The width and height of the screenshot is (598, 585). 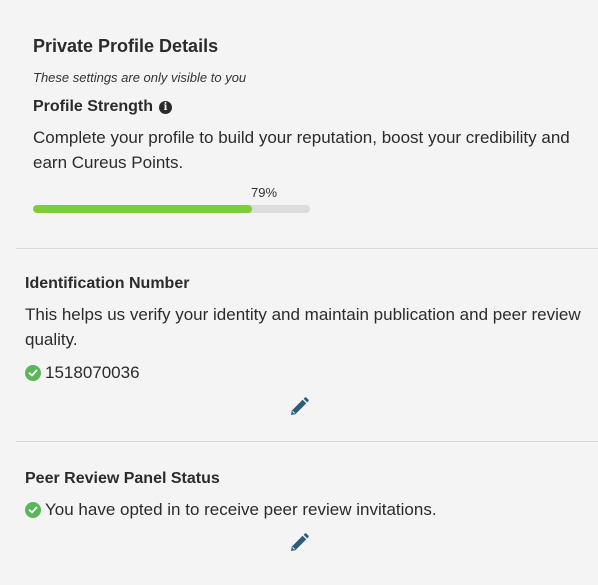 I want to click on peer-review-title: Peer Review Panel Status, so click(x=122, y=478).